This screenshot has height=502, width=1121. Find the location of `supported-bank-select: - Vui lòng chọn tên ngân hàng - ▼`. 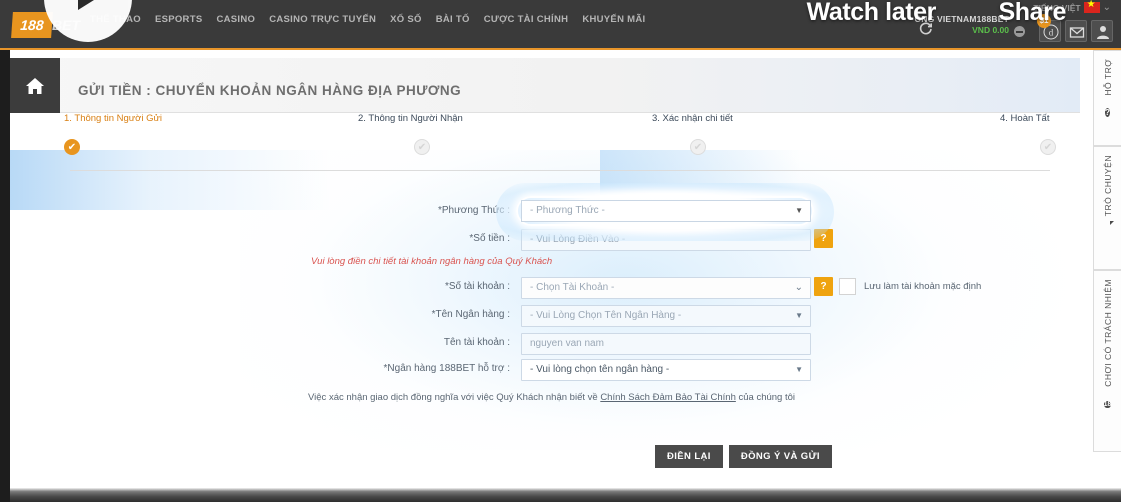

supported-bank-select: - Vui lòng chọn tên ngân hàng - ▼ is located at coordinates (666, 370).